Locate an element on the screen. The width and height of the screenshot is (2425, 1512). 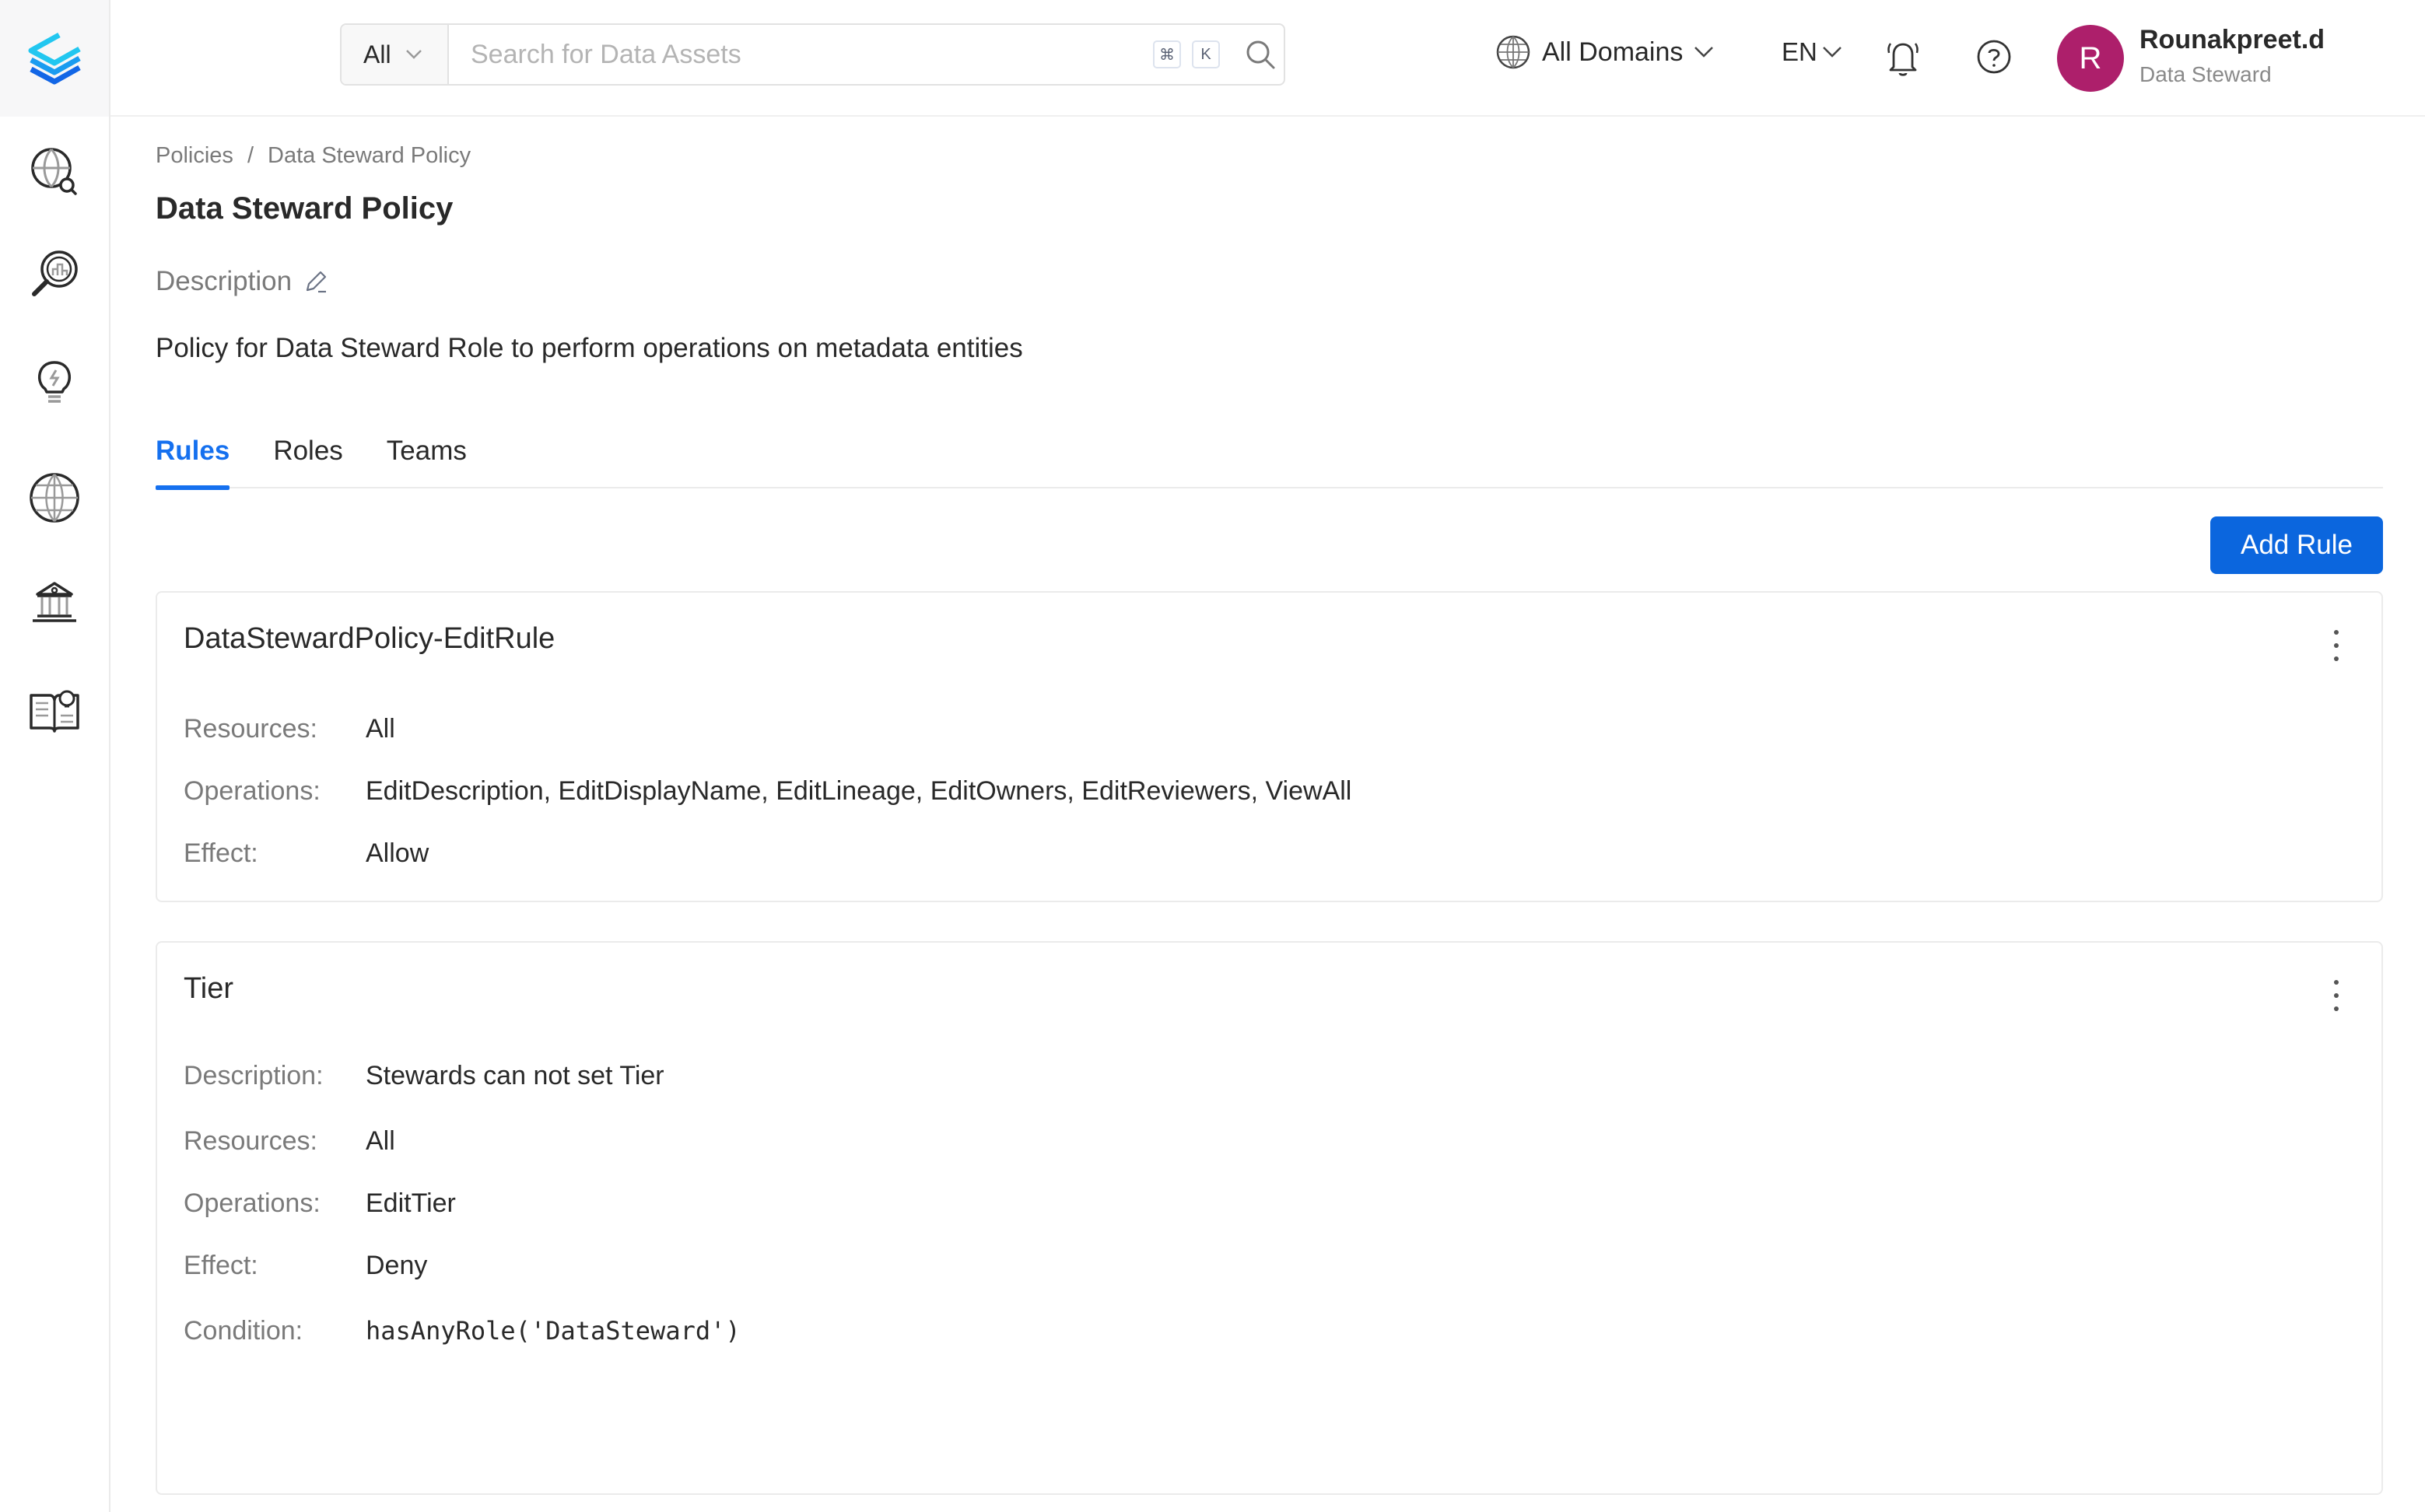
sidebar-item-explore is located at coordinates (54, 171).